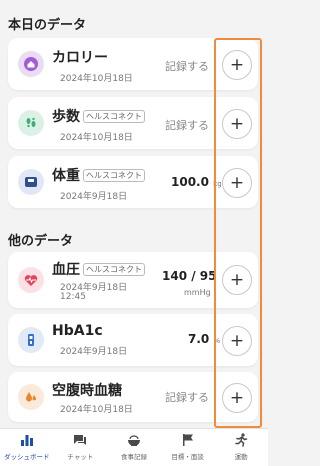 This screenshot has height=466, width=320. Describe the element at coordinates (77, 331) in the screenshot. I see `card-title: HbA1c` at that location.